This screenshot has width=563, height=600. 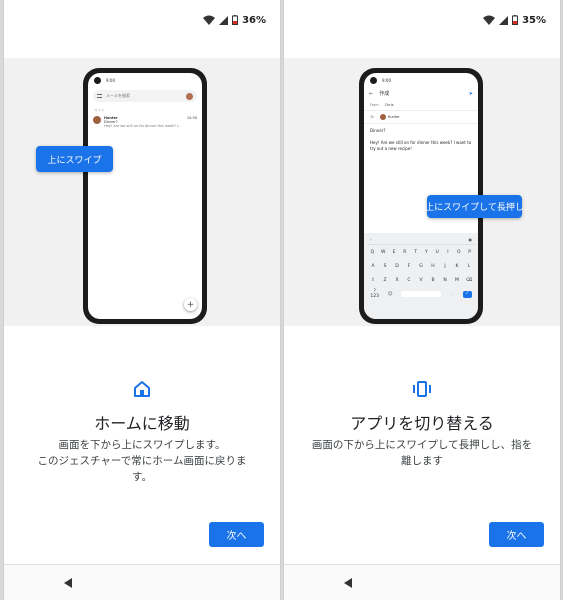 I want to click on swipe-hold-tooltip: 上にスワイプして長押し, so click(x=474, y=206).